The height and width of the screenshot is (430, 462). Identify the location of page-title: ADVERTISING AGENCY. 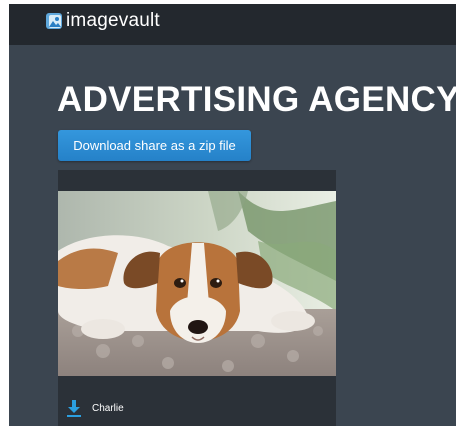
(256, 99).